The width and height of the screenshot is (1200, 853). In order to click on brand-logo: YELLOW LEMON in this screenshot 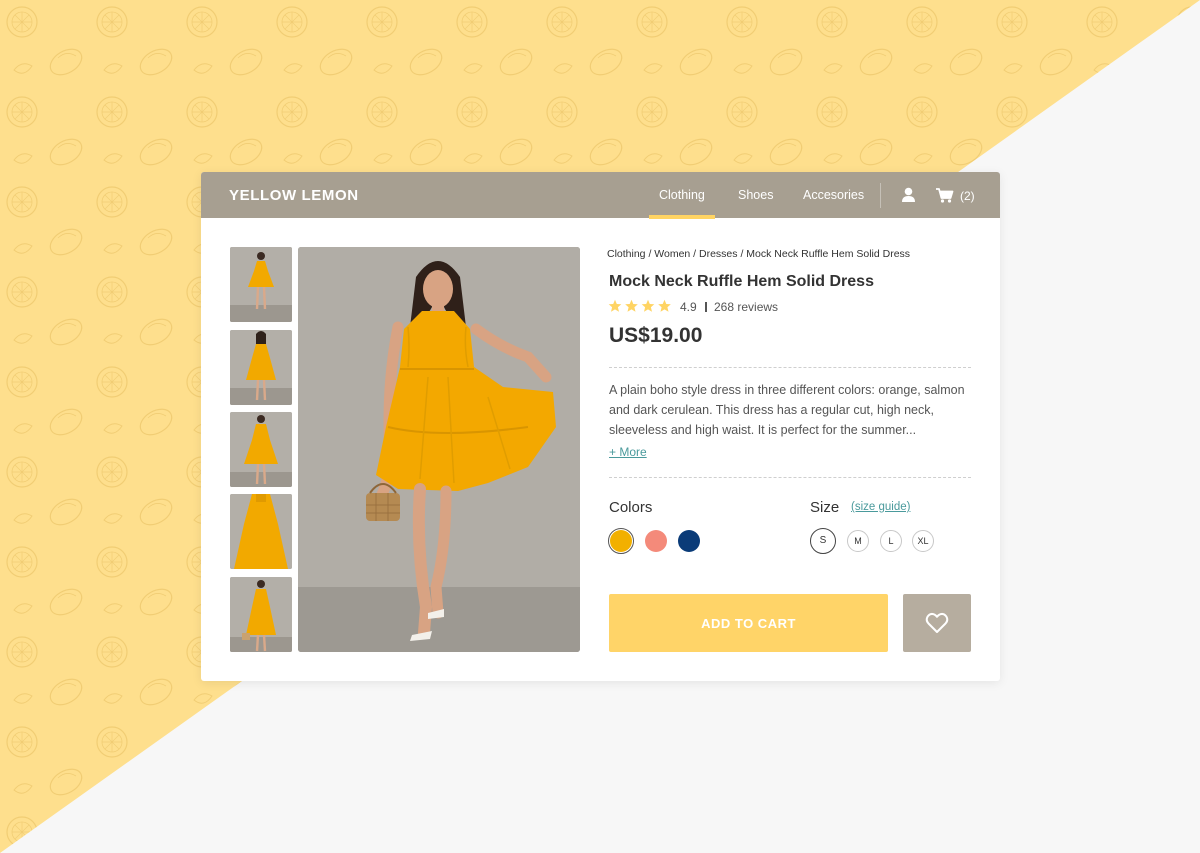, I will do `click(294, 195)`.